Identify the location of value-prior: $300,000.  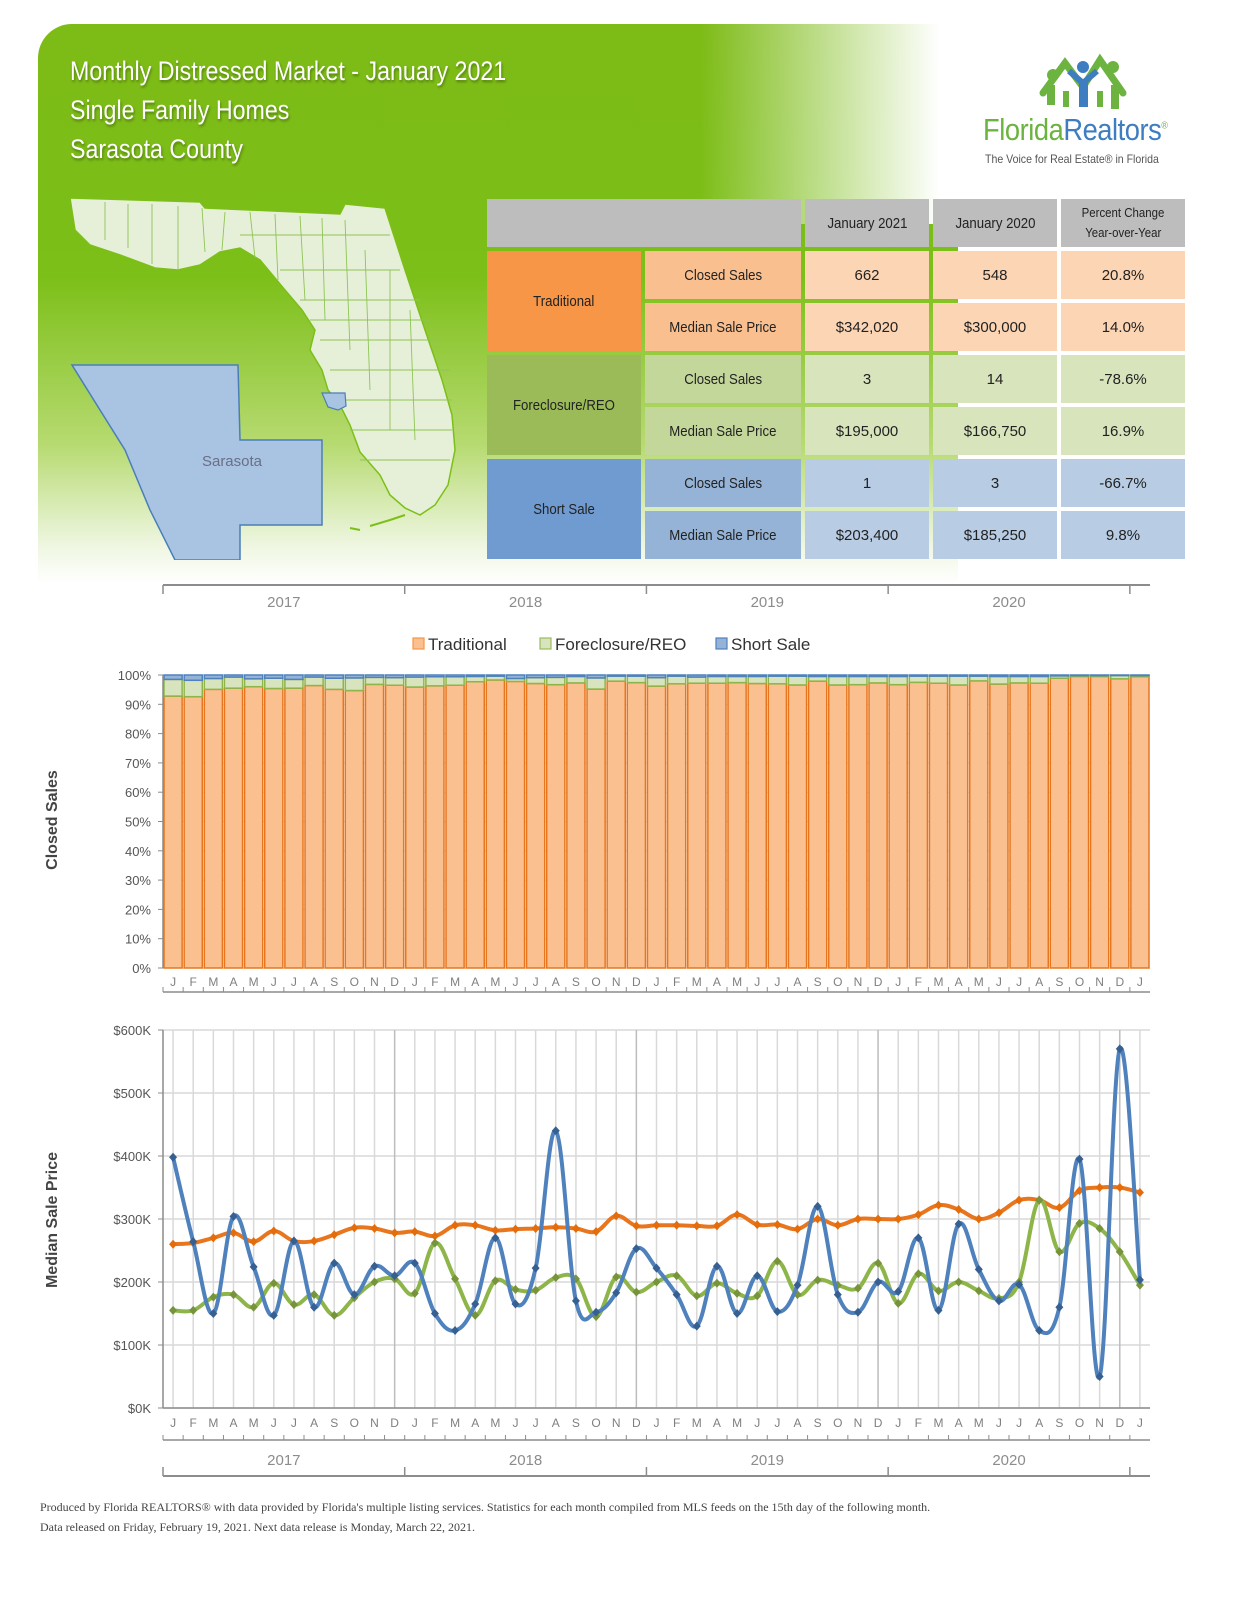
(995, 327).